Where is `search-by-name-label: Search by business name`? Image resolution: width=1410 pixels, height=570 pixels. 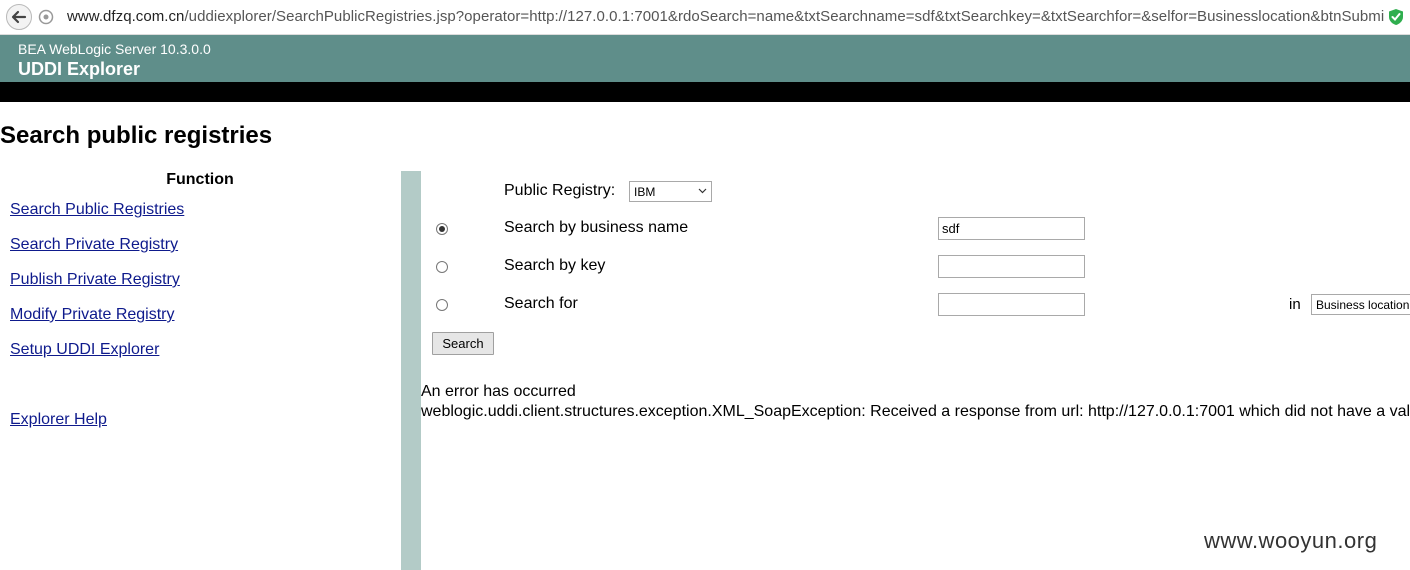 search-by-name-label: Search by business name is located at coordinates (596, 227).